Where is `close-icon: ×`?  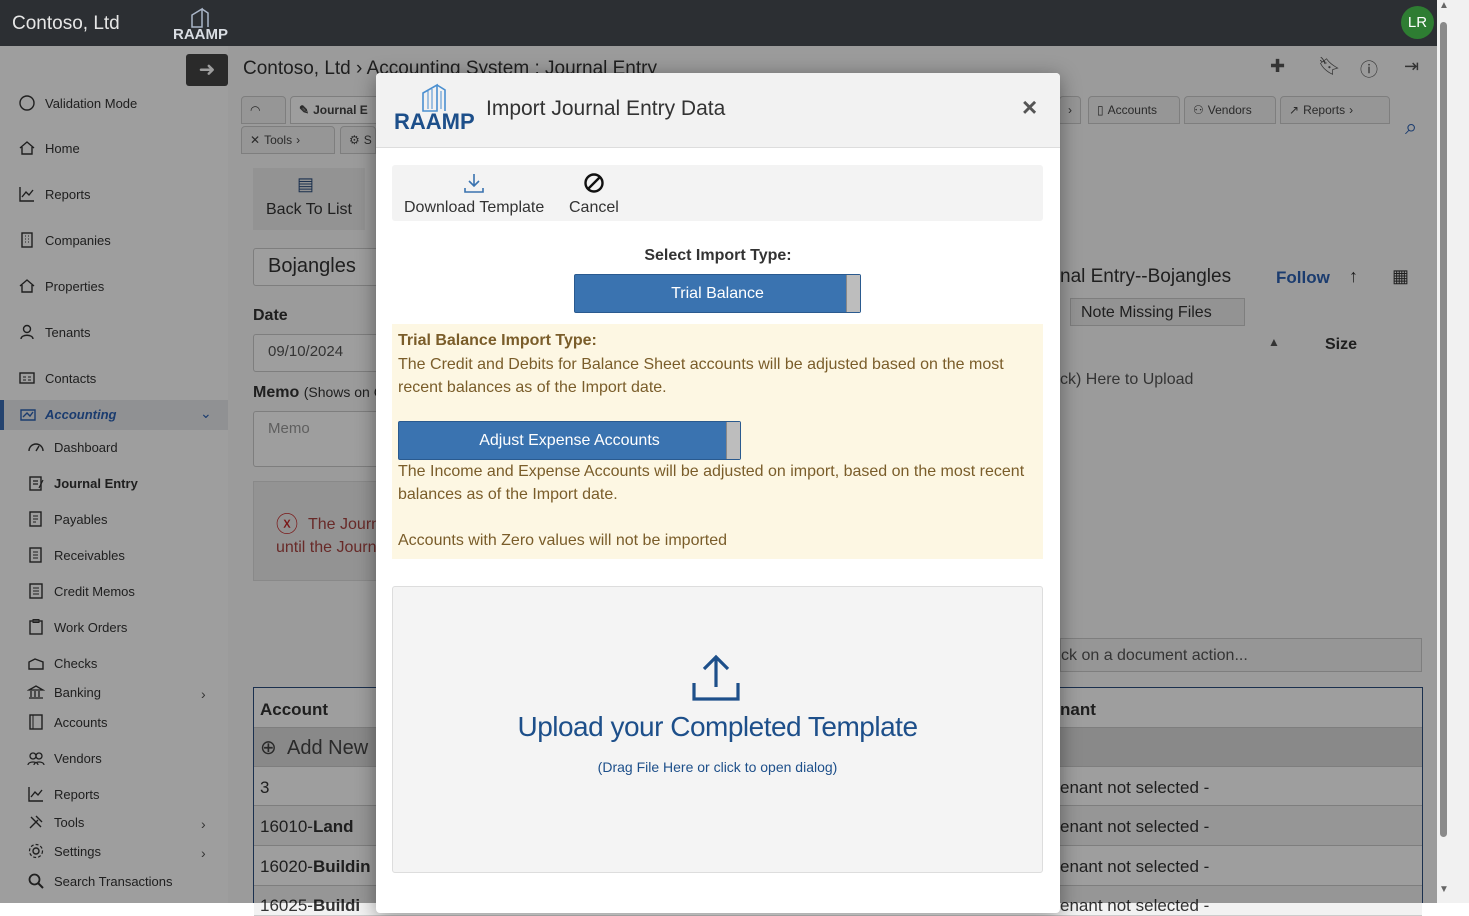
close-icon: × is located at coordinates (1029, 107).